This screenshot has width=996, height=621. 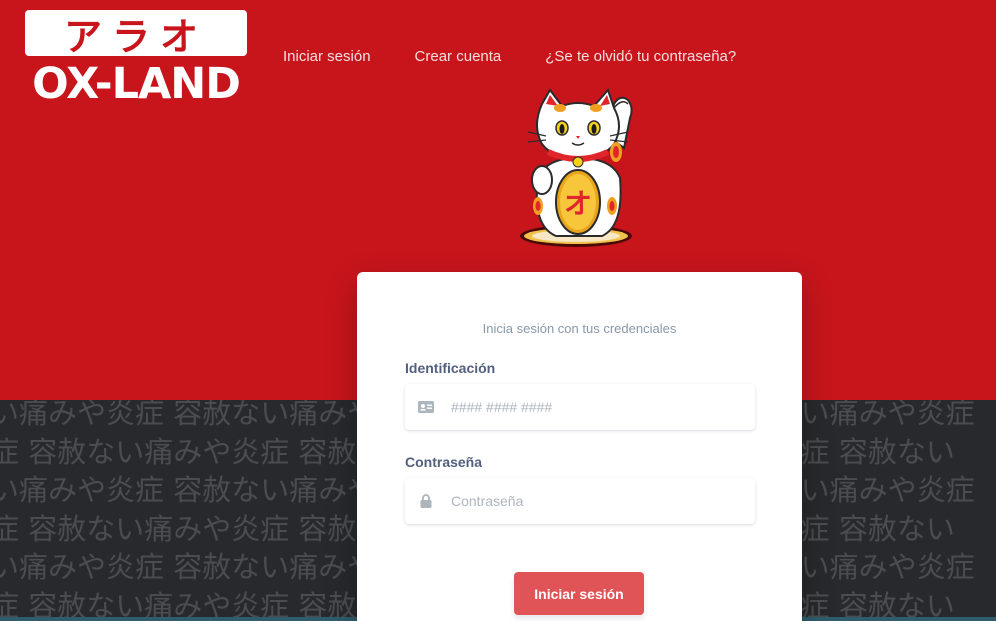 What do you see at coordinates (579, 593) in the screenshot?
I see `login-submit-button: Iniciar sesión` at bounding box center [579, 593].